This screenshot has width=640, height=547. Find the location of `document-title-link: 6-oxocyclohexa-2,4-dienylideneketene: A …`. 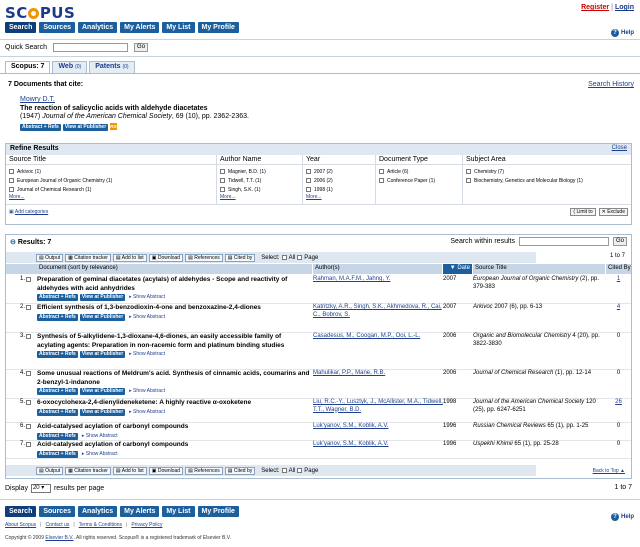

document-title-link: 6-oxocyclohexa-2,4-dienylideneketene: A … is located at coordinates (144, 402).